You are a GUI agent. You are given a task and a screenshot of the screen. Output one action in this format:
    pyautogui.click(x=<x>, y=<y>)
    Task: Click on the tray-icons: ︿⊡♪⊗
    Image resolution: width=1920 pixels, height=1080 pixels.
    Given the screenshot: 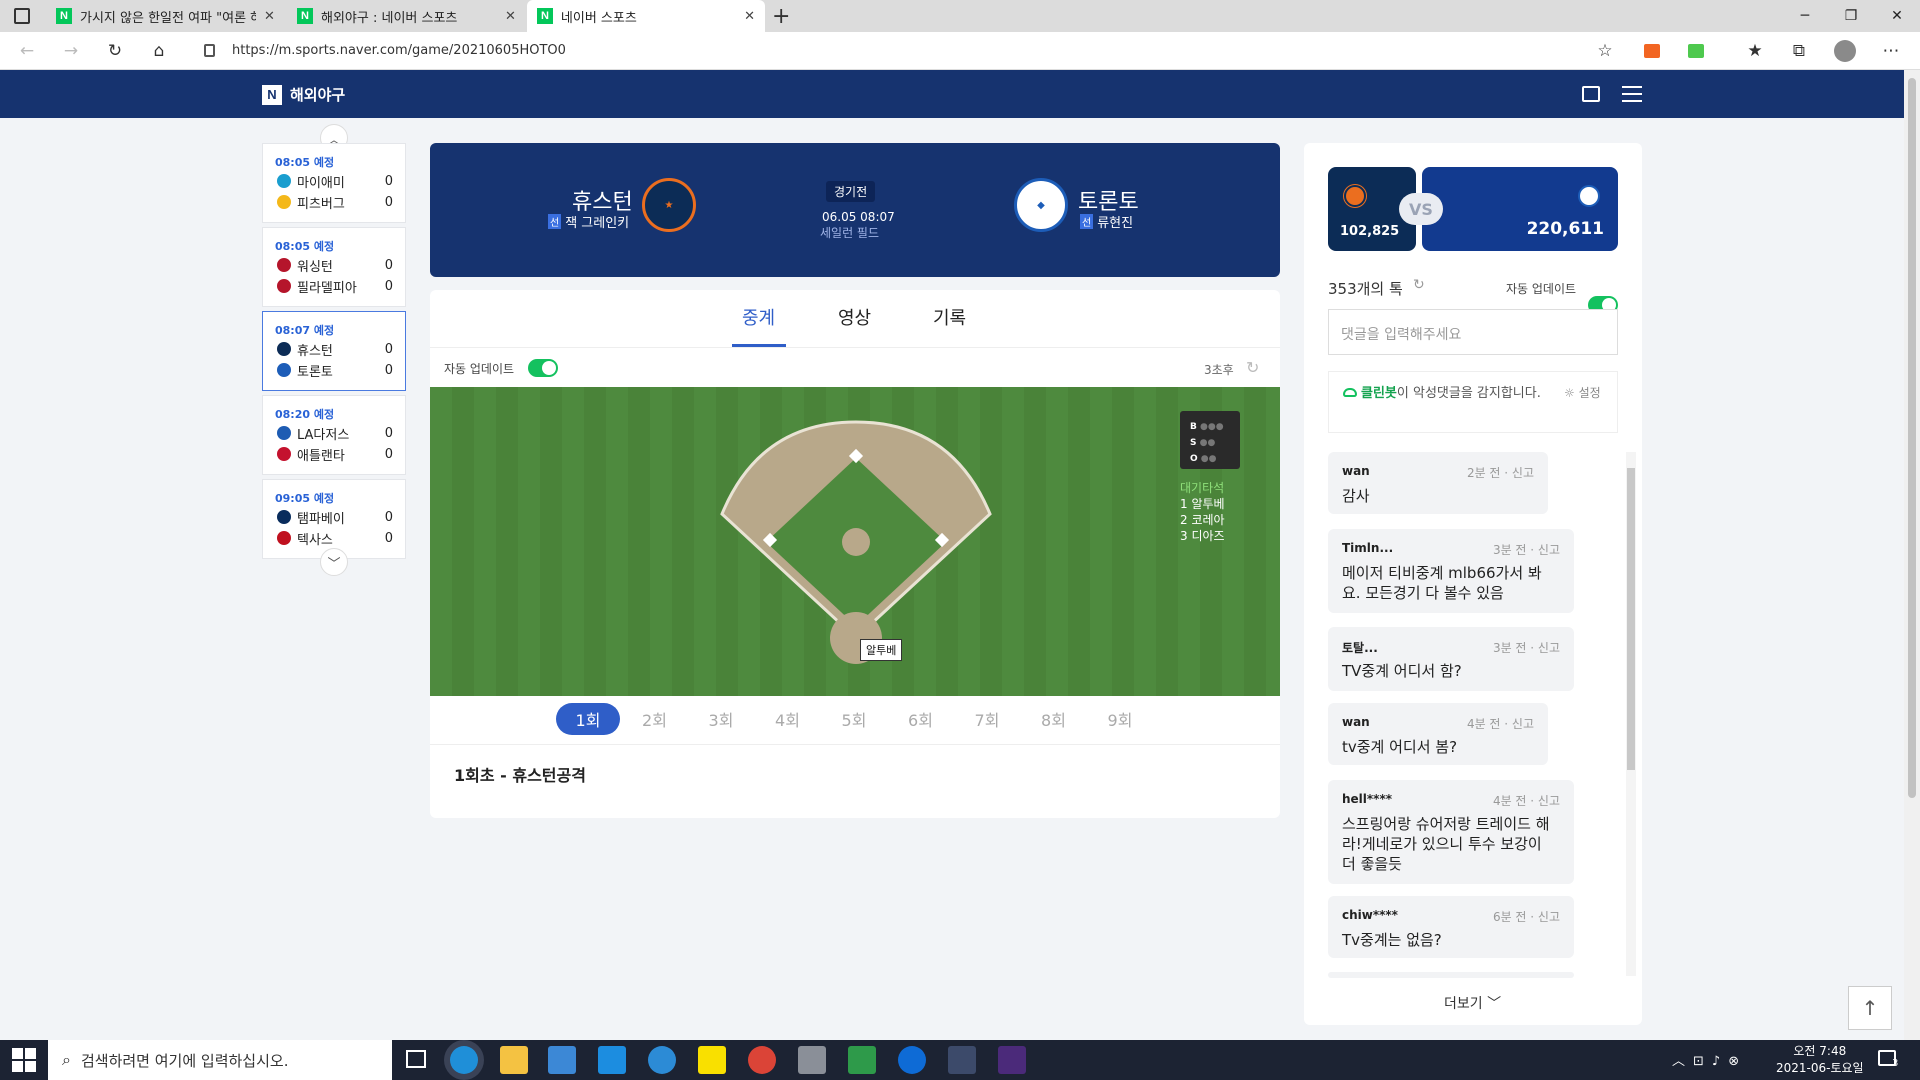 What is the action you would take?
    pyautogui.click(x=1709, y=1059)
    